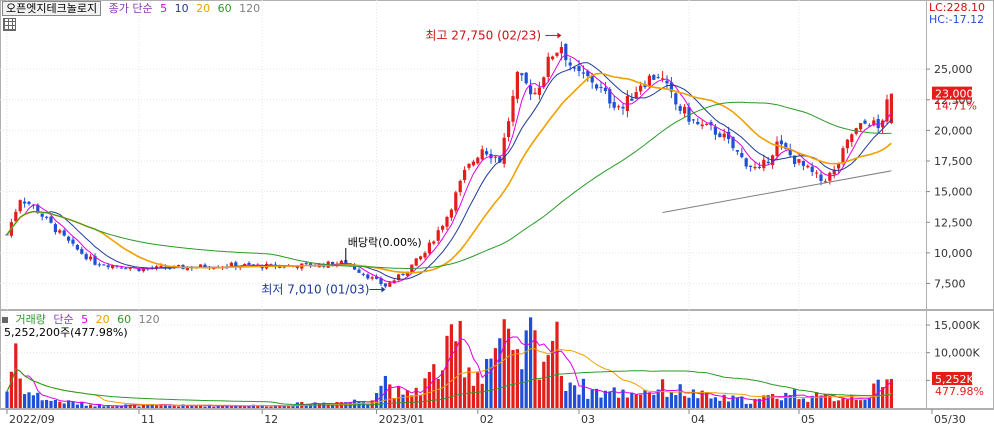 This screenshot has height=428, width=994. What do you see at coordinates (5, 320) in the screenshot?
I see `volume-settings-icon` at bounding box center [5, 320].